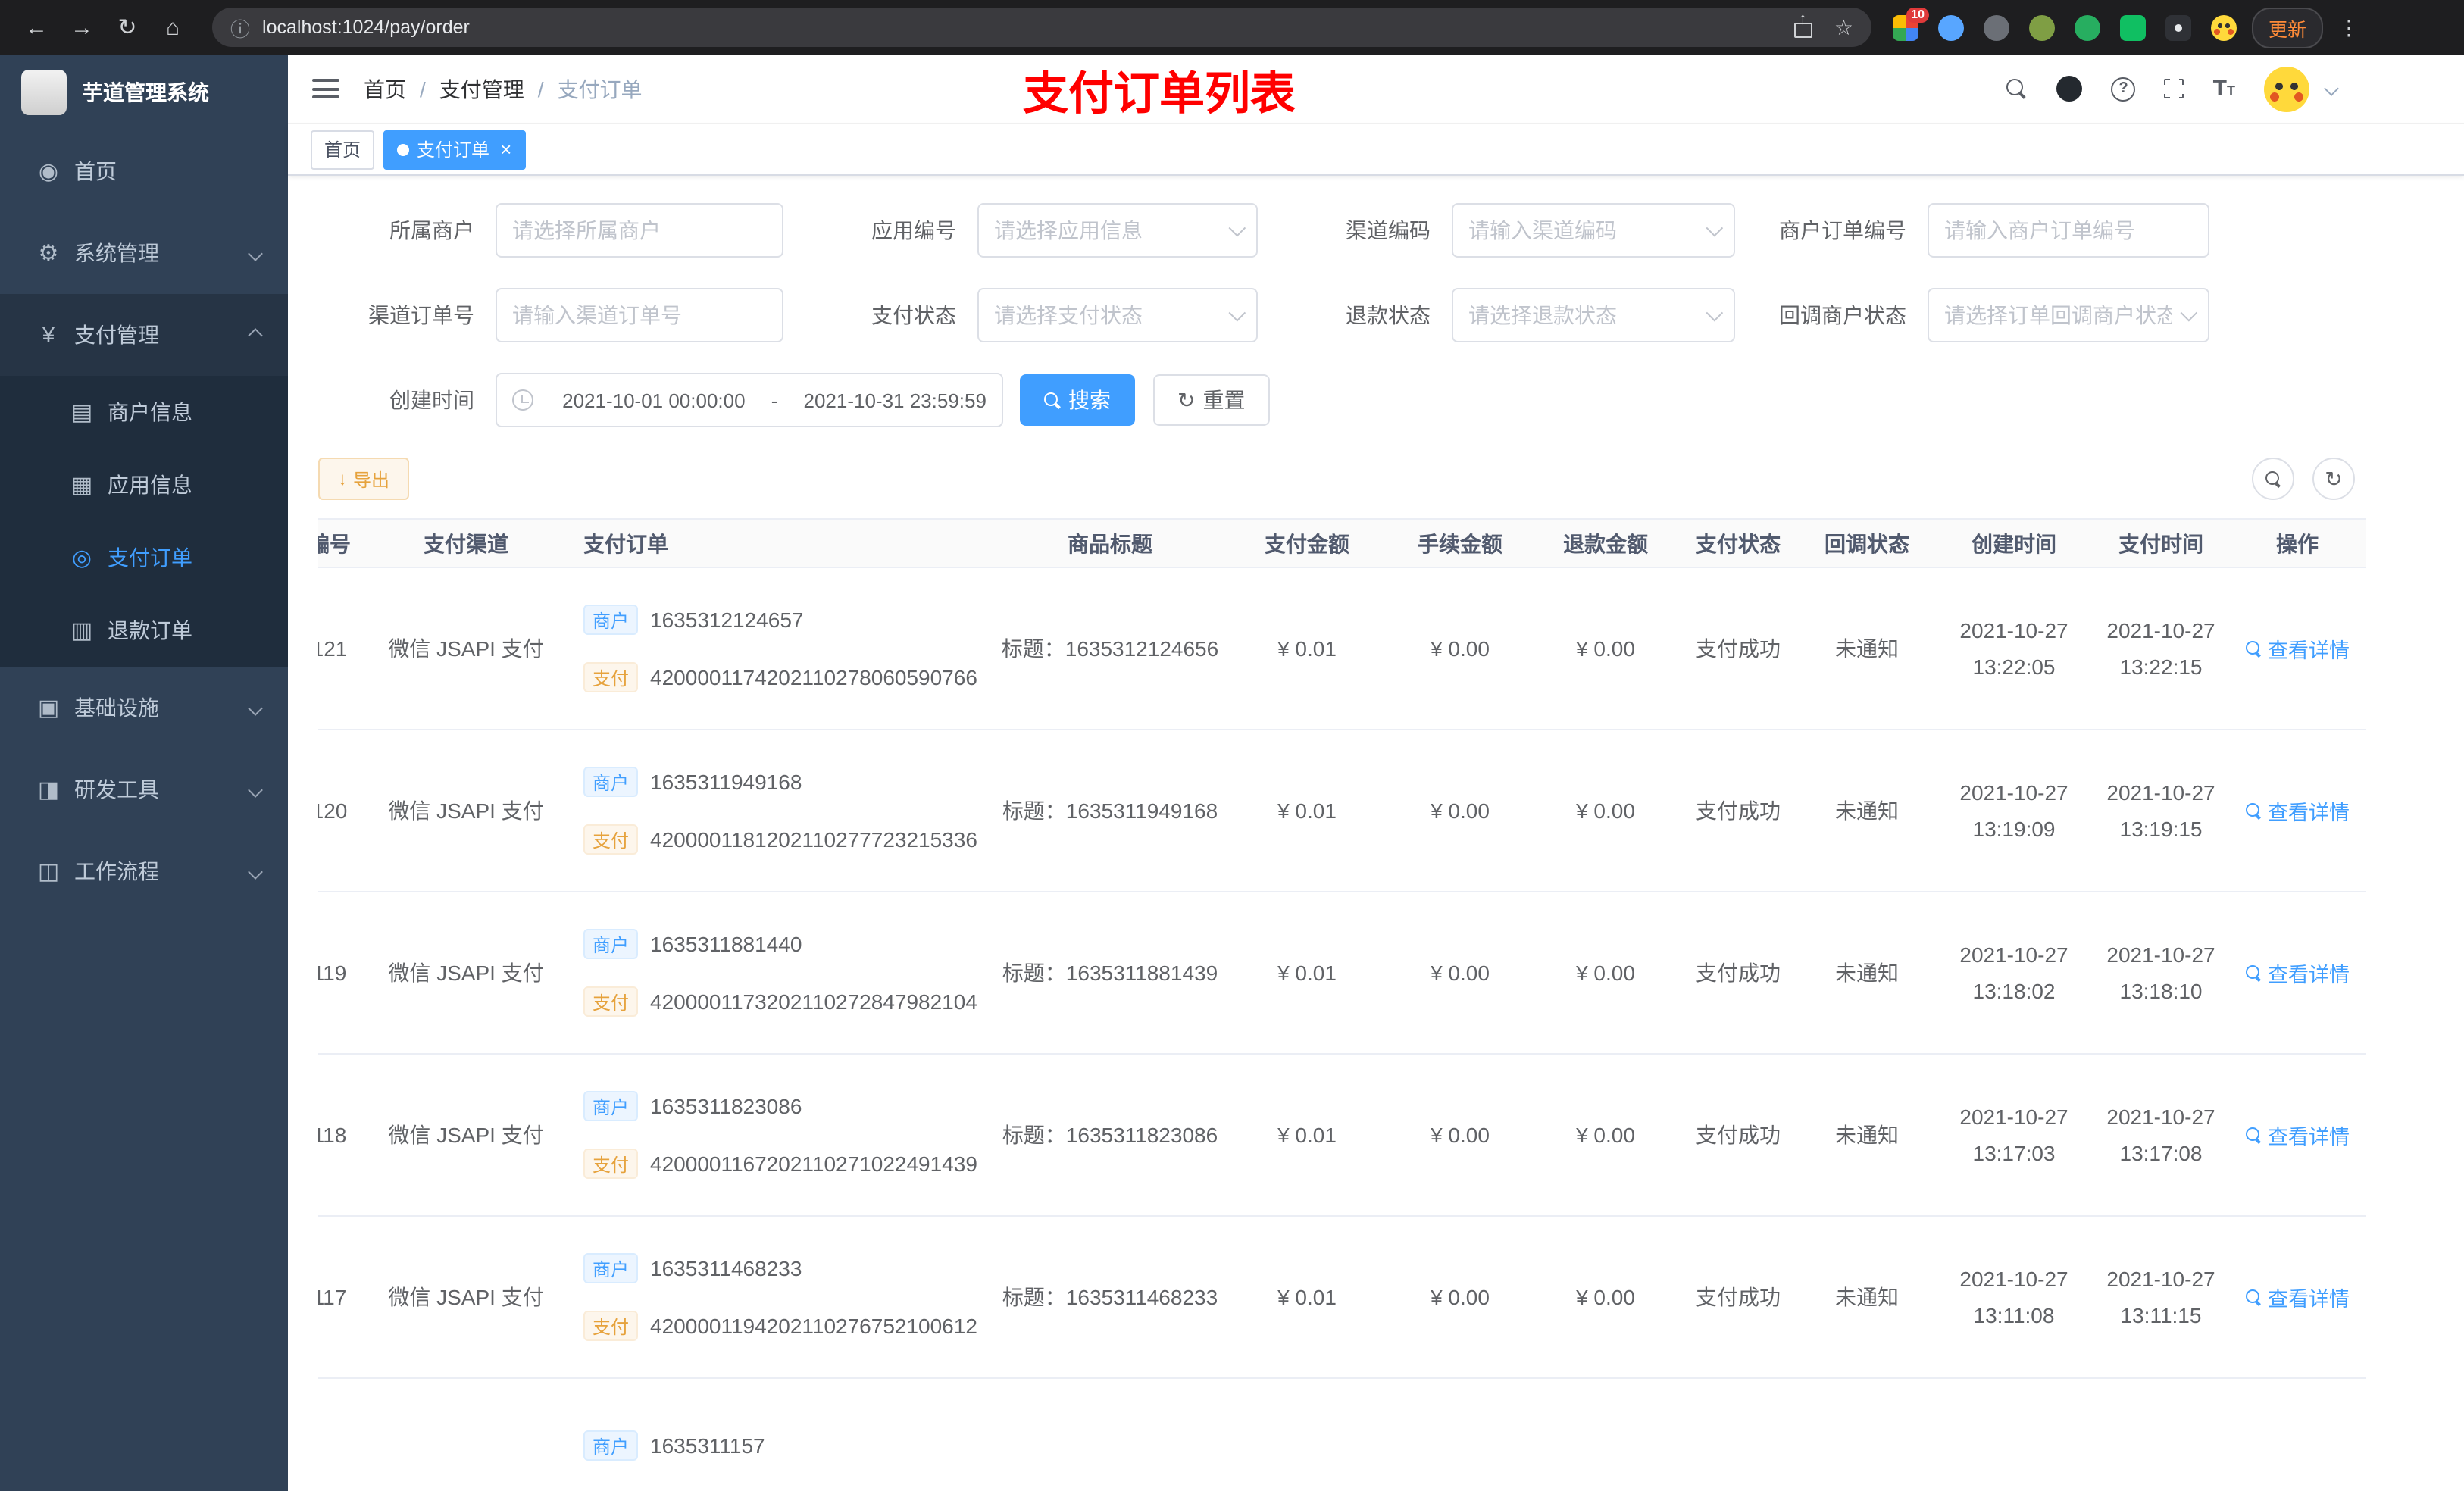 This screenshot has width=2464, height=1491. I want to click on chevron-down-icon, so click(2331, 88).